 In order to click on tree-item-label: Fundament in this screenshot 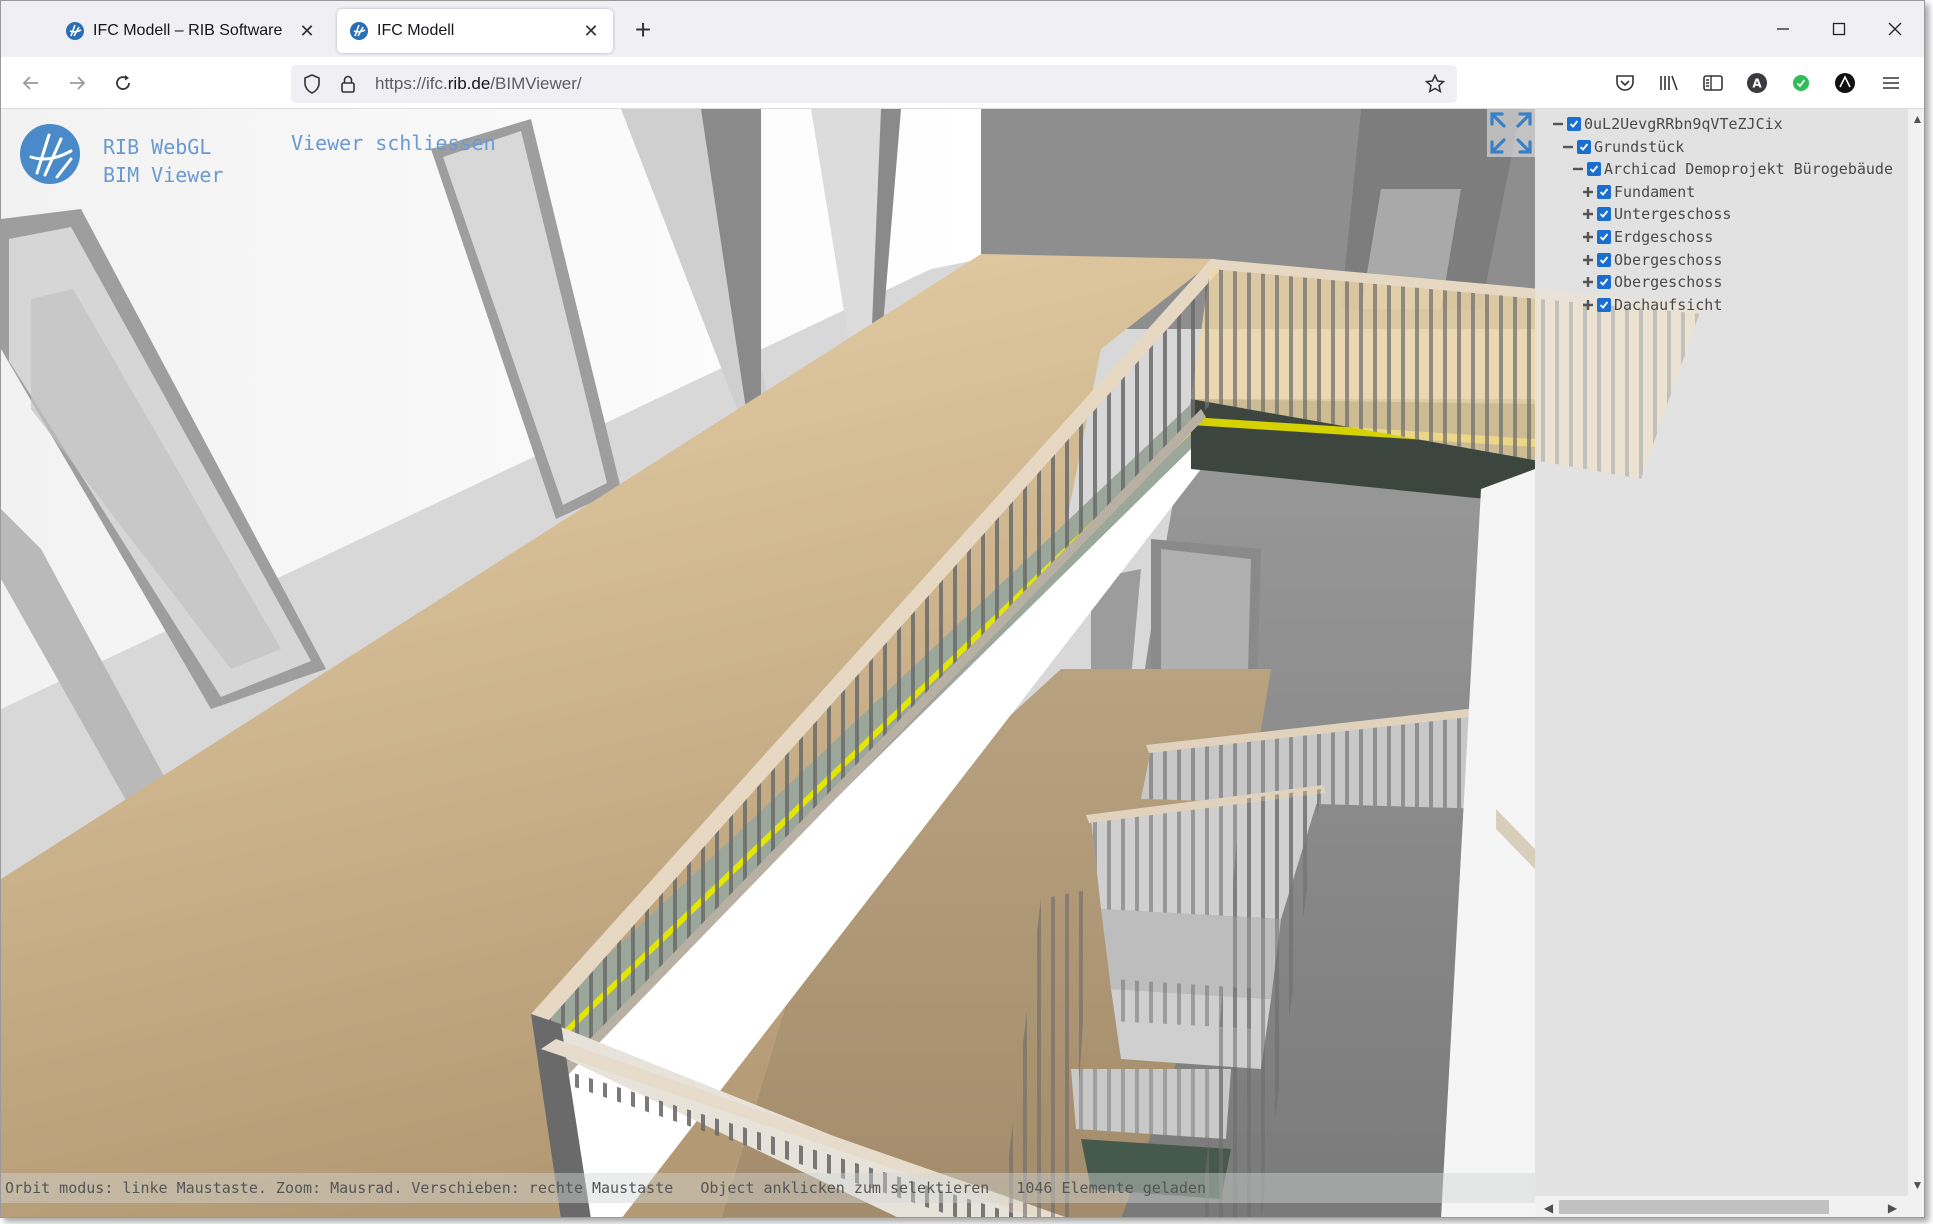, I will do `click(1655, 191)`.